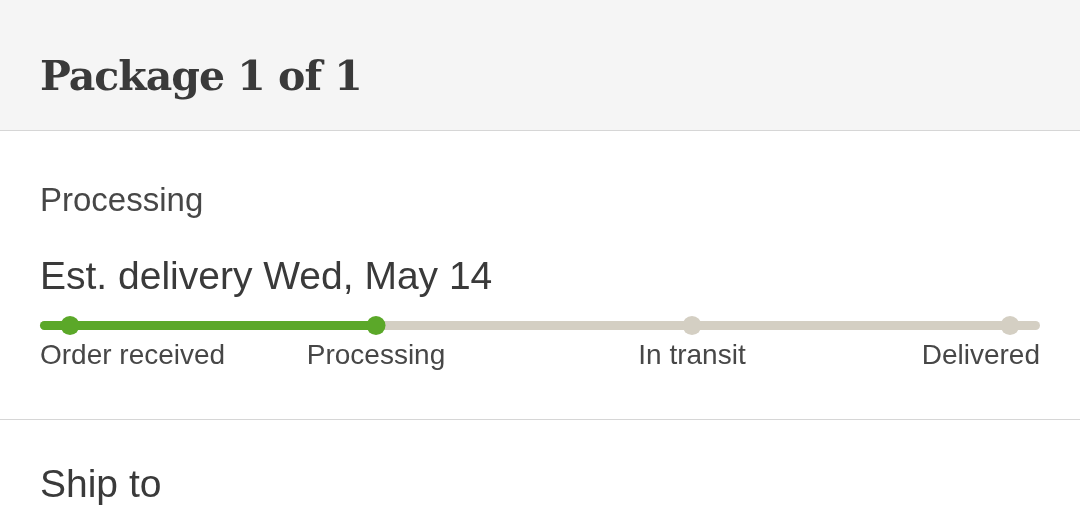 The height and width of the screenshot is (514, 1080). Describe the element at coordinates (133, 355) in the screenshot. I see `step-label: Order received` at that location.